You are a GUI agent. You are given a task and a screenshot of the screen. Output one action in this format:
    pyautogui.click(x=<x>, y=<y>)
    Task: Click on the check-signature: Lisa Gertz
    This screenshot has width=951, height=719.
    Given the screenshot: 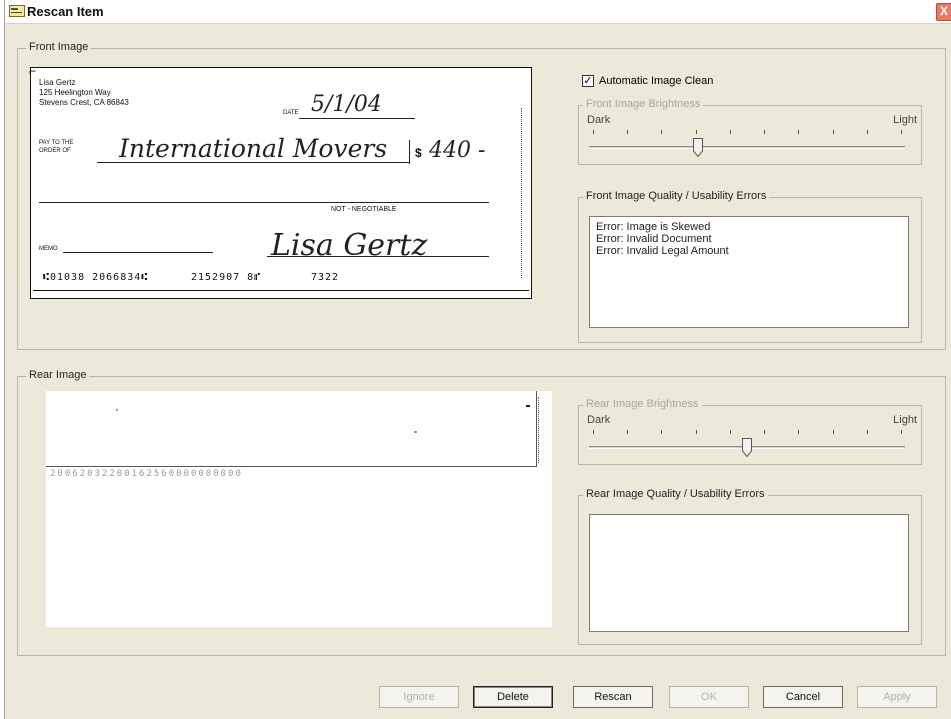 What is the action you would take?
    pyautogui.click(x=349, y=245)
    